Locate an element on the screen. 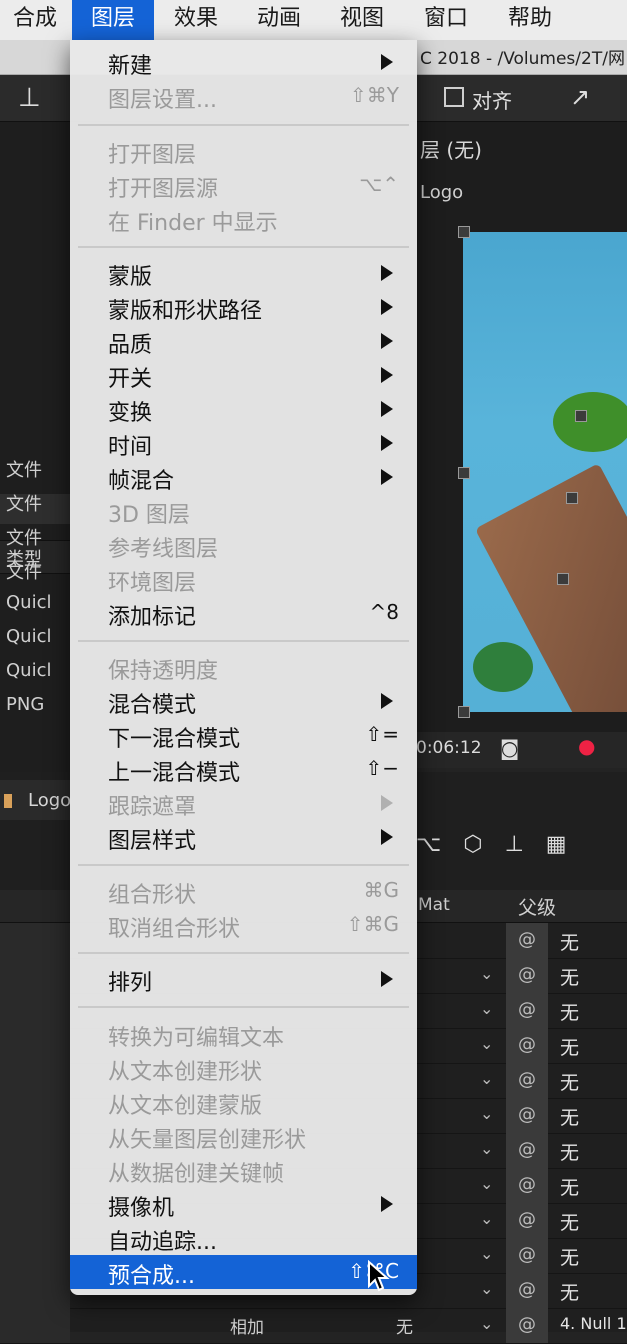 This screenshot has width=627, height=1344. graph-editor-icon: ▦ is located at coordinates (567, 844).